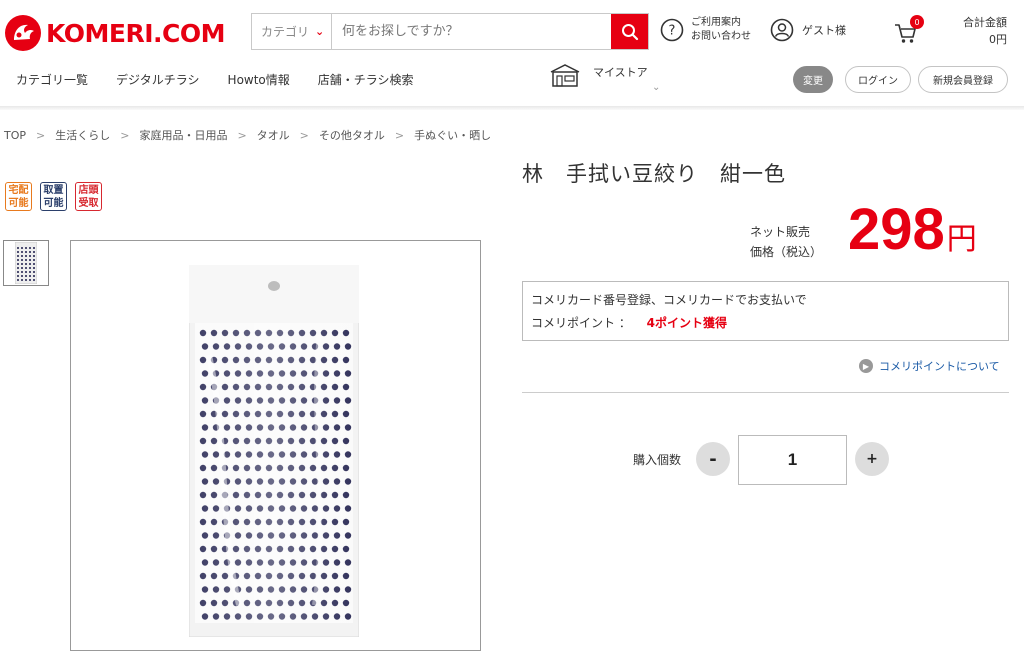  What do you see at coordinates (721, 36) in the screenshot?
I see `contact-label: お問い合わせ` at bounding box center [721, 36].